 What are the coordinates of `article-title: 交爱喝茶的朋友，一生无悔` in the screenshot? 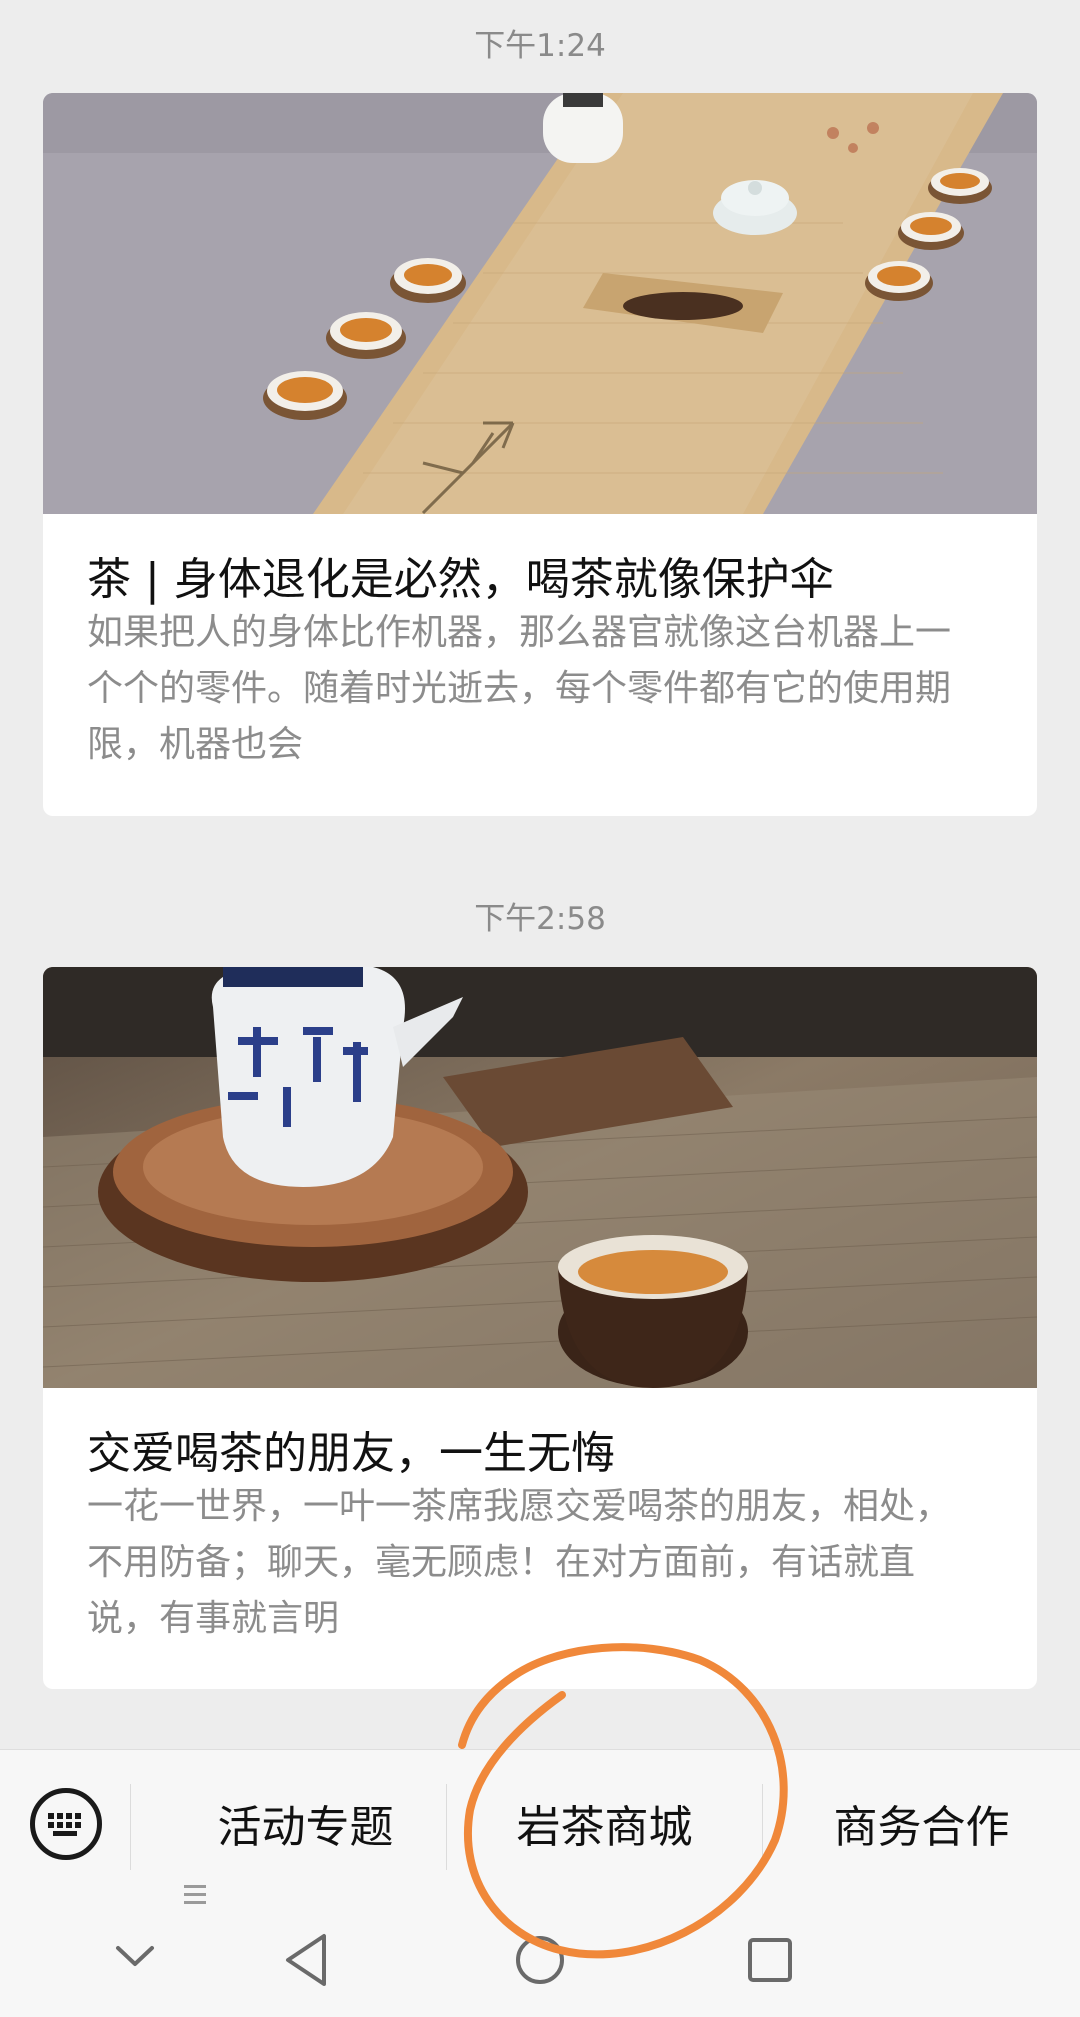 It's located at (351, 1453).